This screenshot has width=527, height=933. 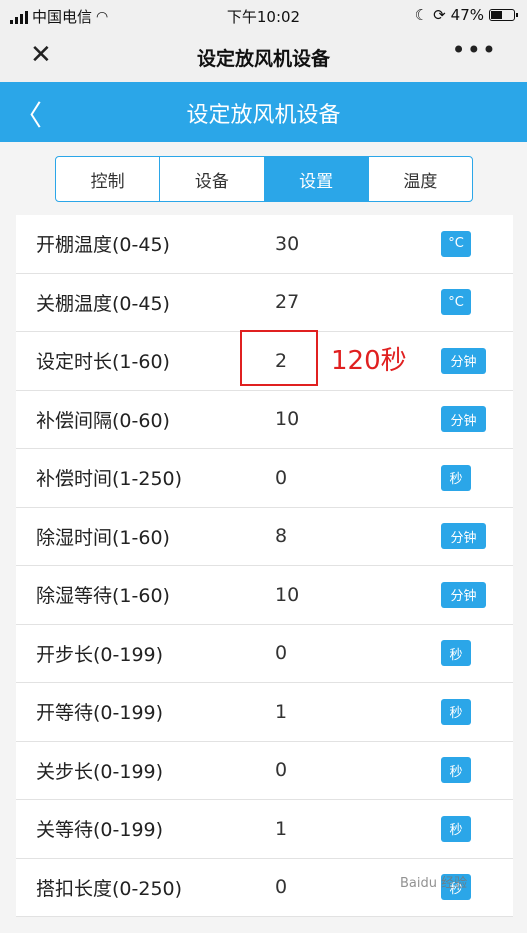 I want to click on highlight-box, so click(x=279, y=358).